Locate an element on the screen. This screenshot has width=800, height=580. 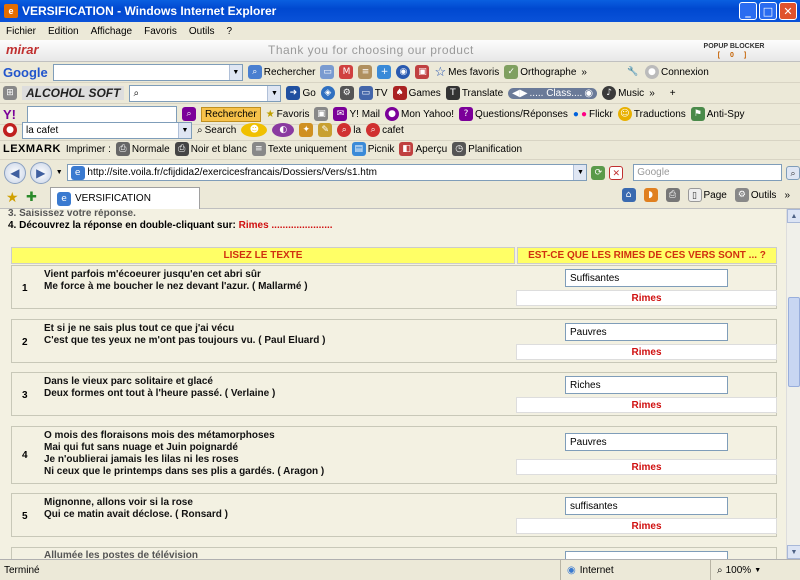
answer-input: suffisantes is located at coordinates (646, 506).